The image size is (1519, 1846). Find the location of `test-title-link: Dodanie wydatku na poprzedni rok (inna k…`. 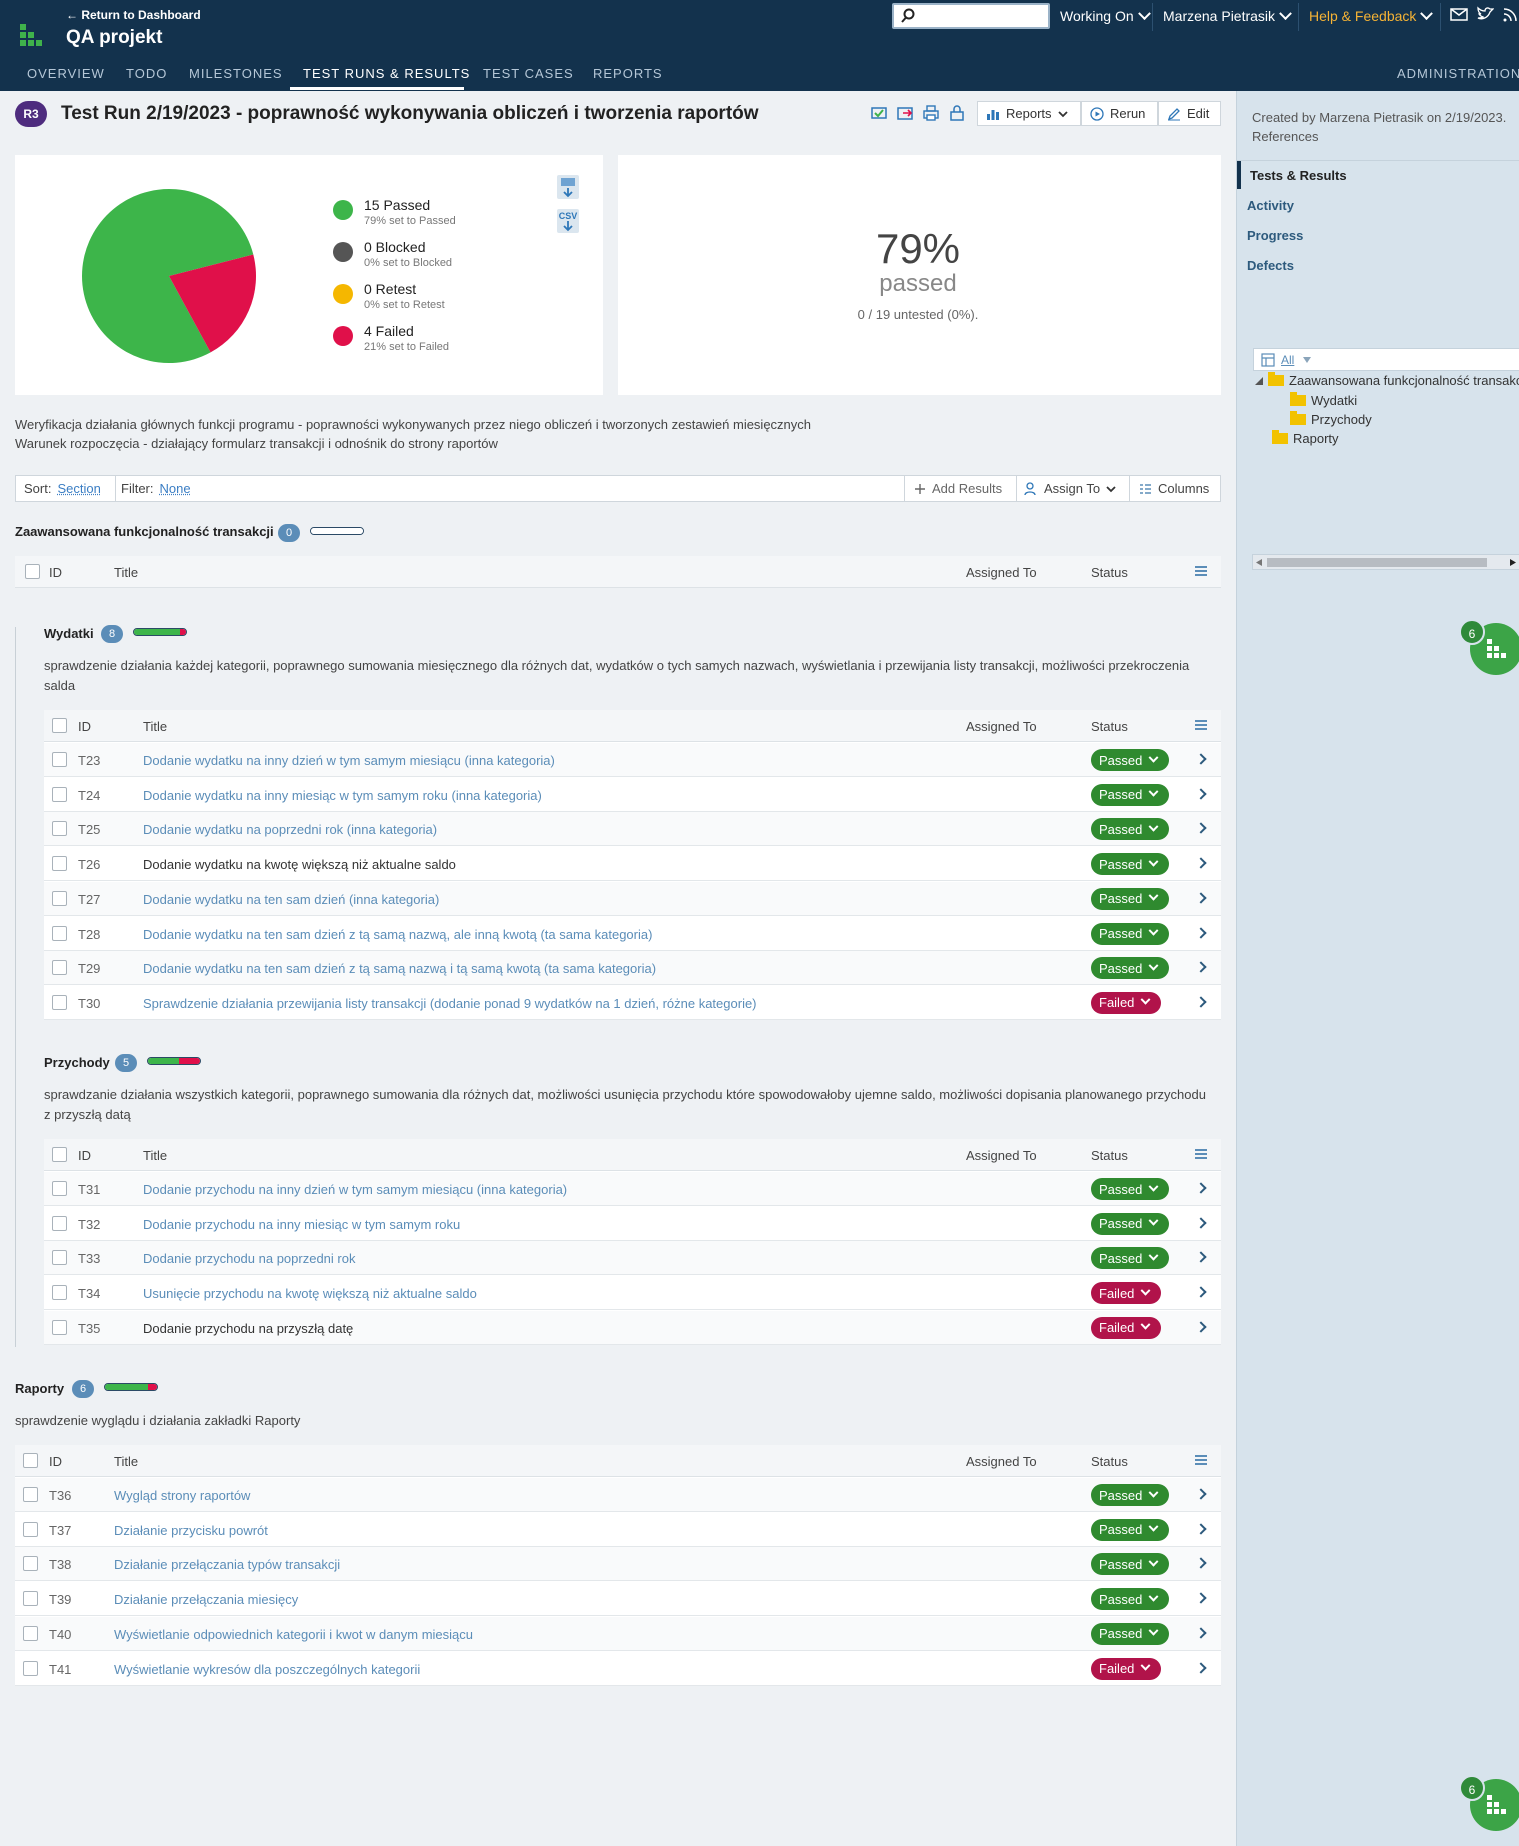

test-title-link: Dodanie wydatku na poprzedni rok (inna k… is located at coordinates (290, 829).